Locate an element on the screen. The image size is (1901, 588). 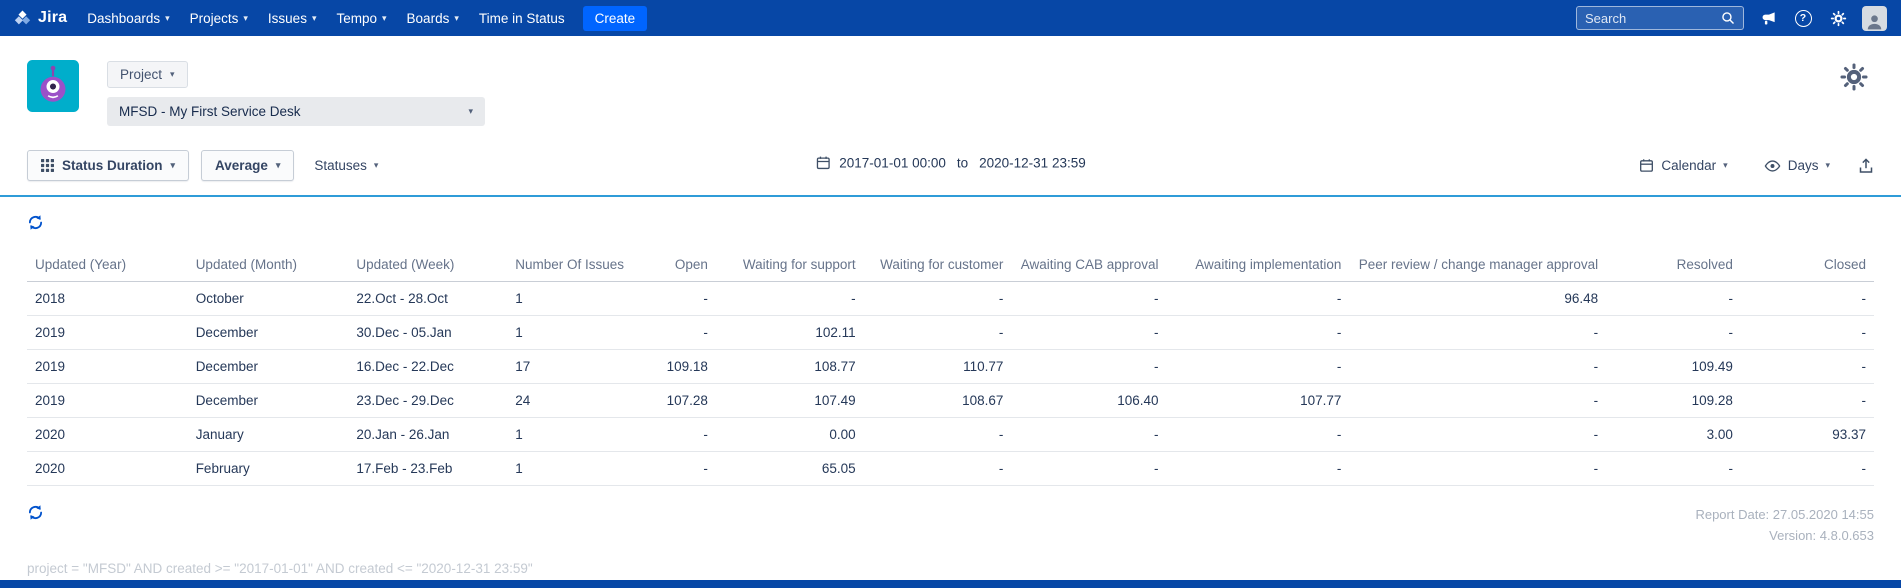
column-header: Updated (Year) is located at coordinates (107, 265).